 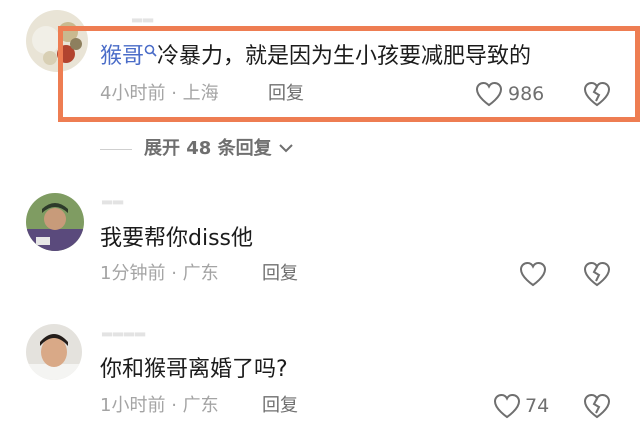 I want to click on expand-divider, so click(x=116, y=149).